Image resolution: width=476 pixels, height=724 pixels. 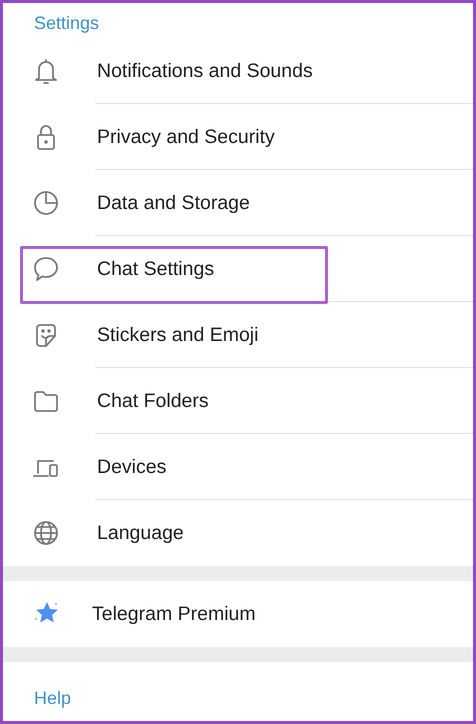 I want to click on pie-chart-icon, so click(x=46, y=203).